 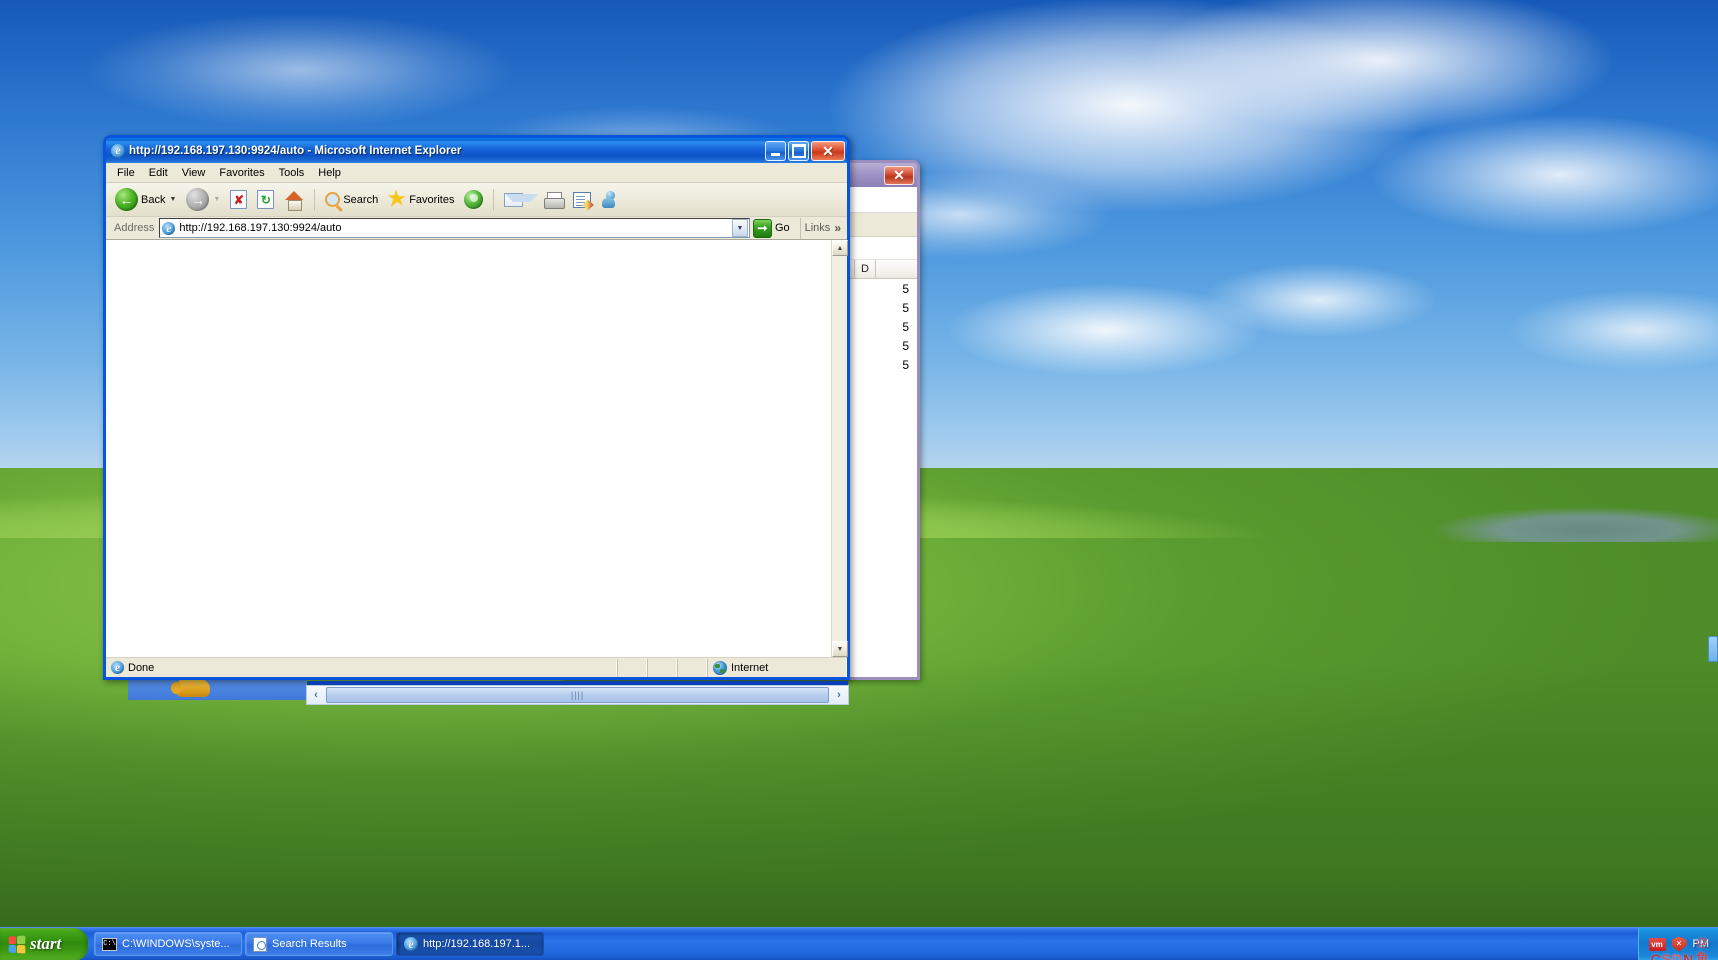 What do you see at coordinates (194, 173) in the screenshot?
I see `menu-view: View` at bounding box center [194, 173].